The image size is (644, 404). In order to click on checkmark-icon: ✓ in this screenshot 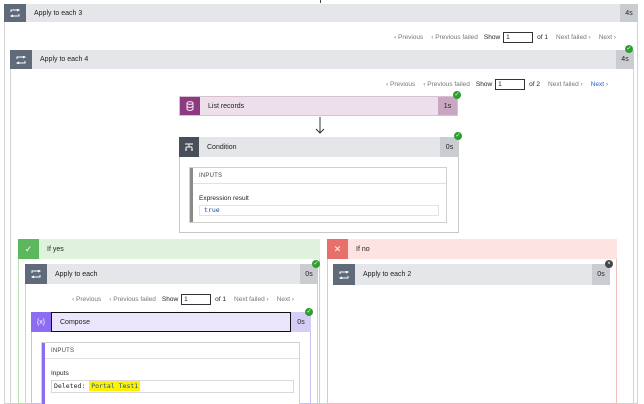, I will do `click(28, 249)`.